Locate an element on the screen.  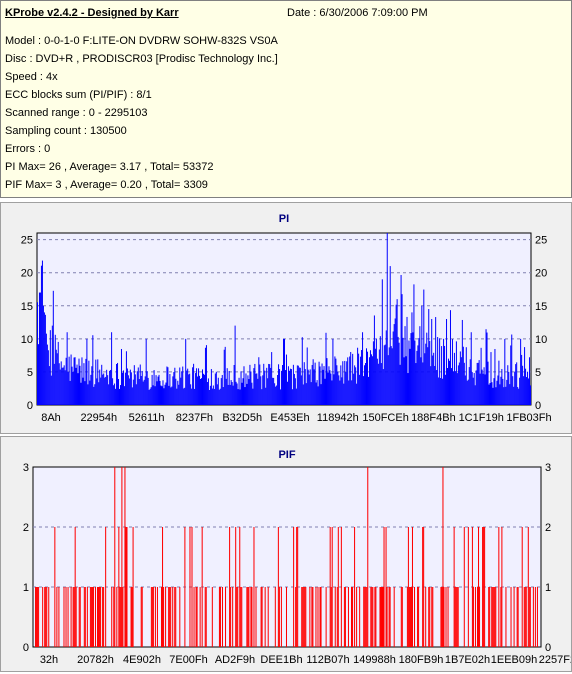
pi-xtick-label: 188F4Bh is located at coordinates (433, 418).